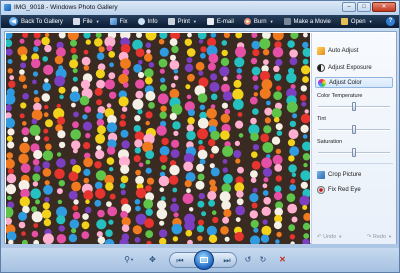 This screenshot has height=273, width=400. I want to click on color-temperature-slider, so click(354, 106).